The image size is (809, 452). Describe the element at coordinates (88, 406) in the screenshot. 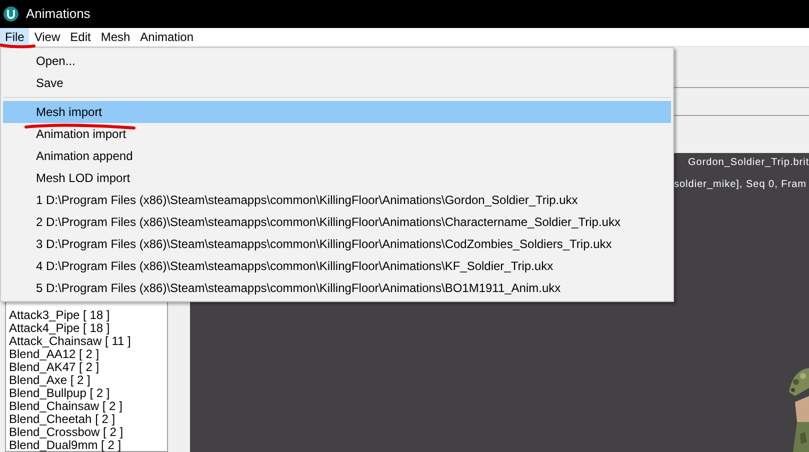

I see `sequence-list-item: Blend_Chainsaw [ 2 ]` at that location.